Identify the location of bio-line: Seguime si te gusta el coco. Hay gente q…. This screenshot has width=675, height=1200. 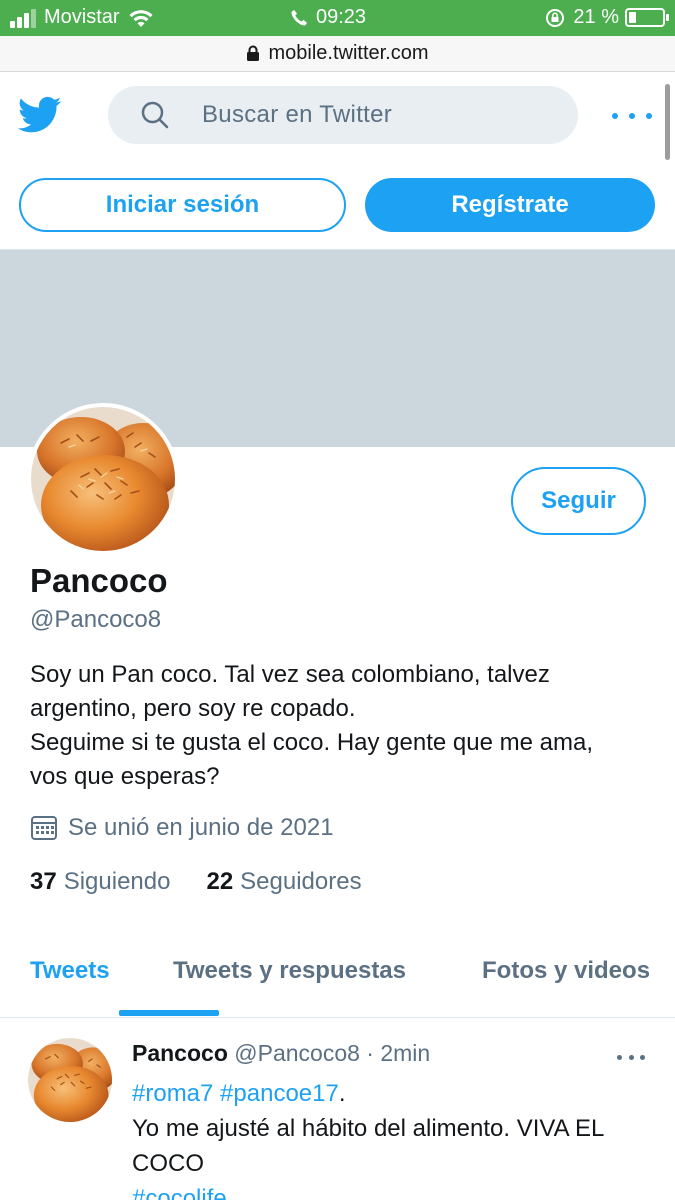
(311, 742).